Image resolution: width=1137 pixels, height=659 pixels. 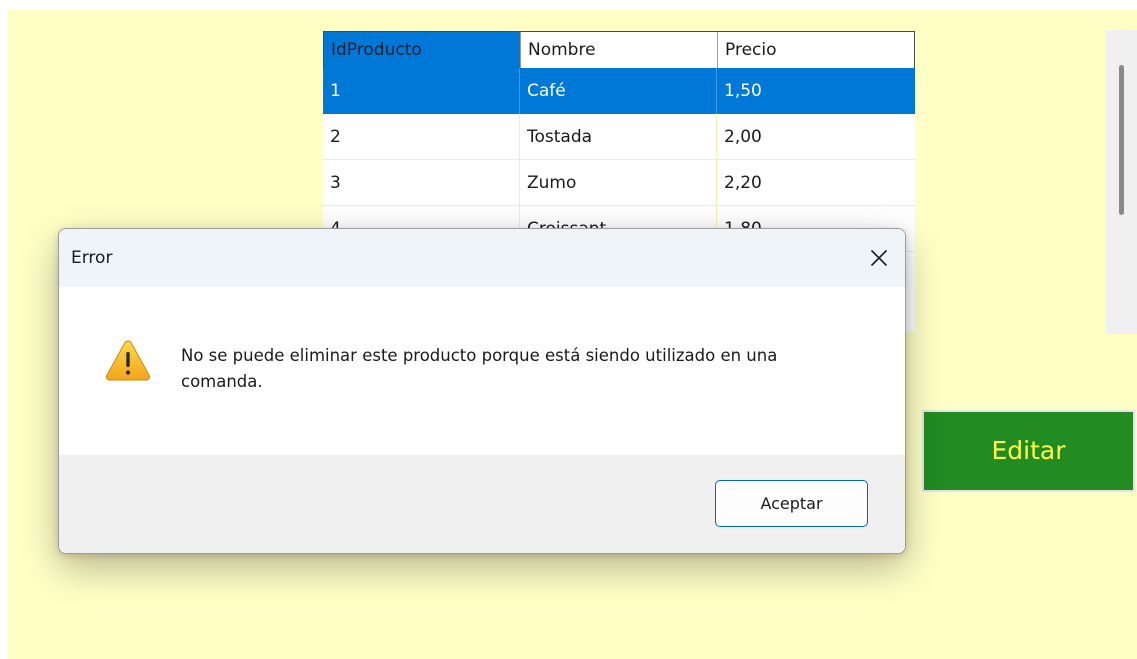 I want to click on close-icon, so click(x=879, y=258).